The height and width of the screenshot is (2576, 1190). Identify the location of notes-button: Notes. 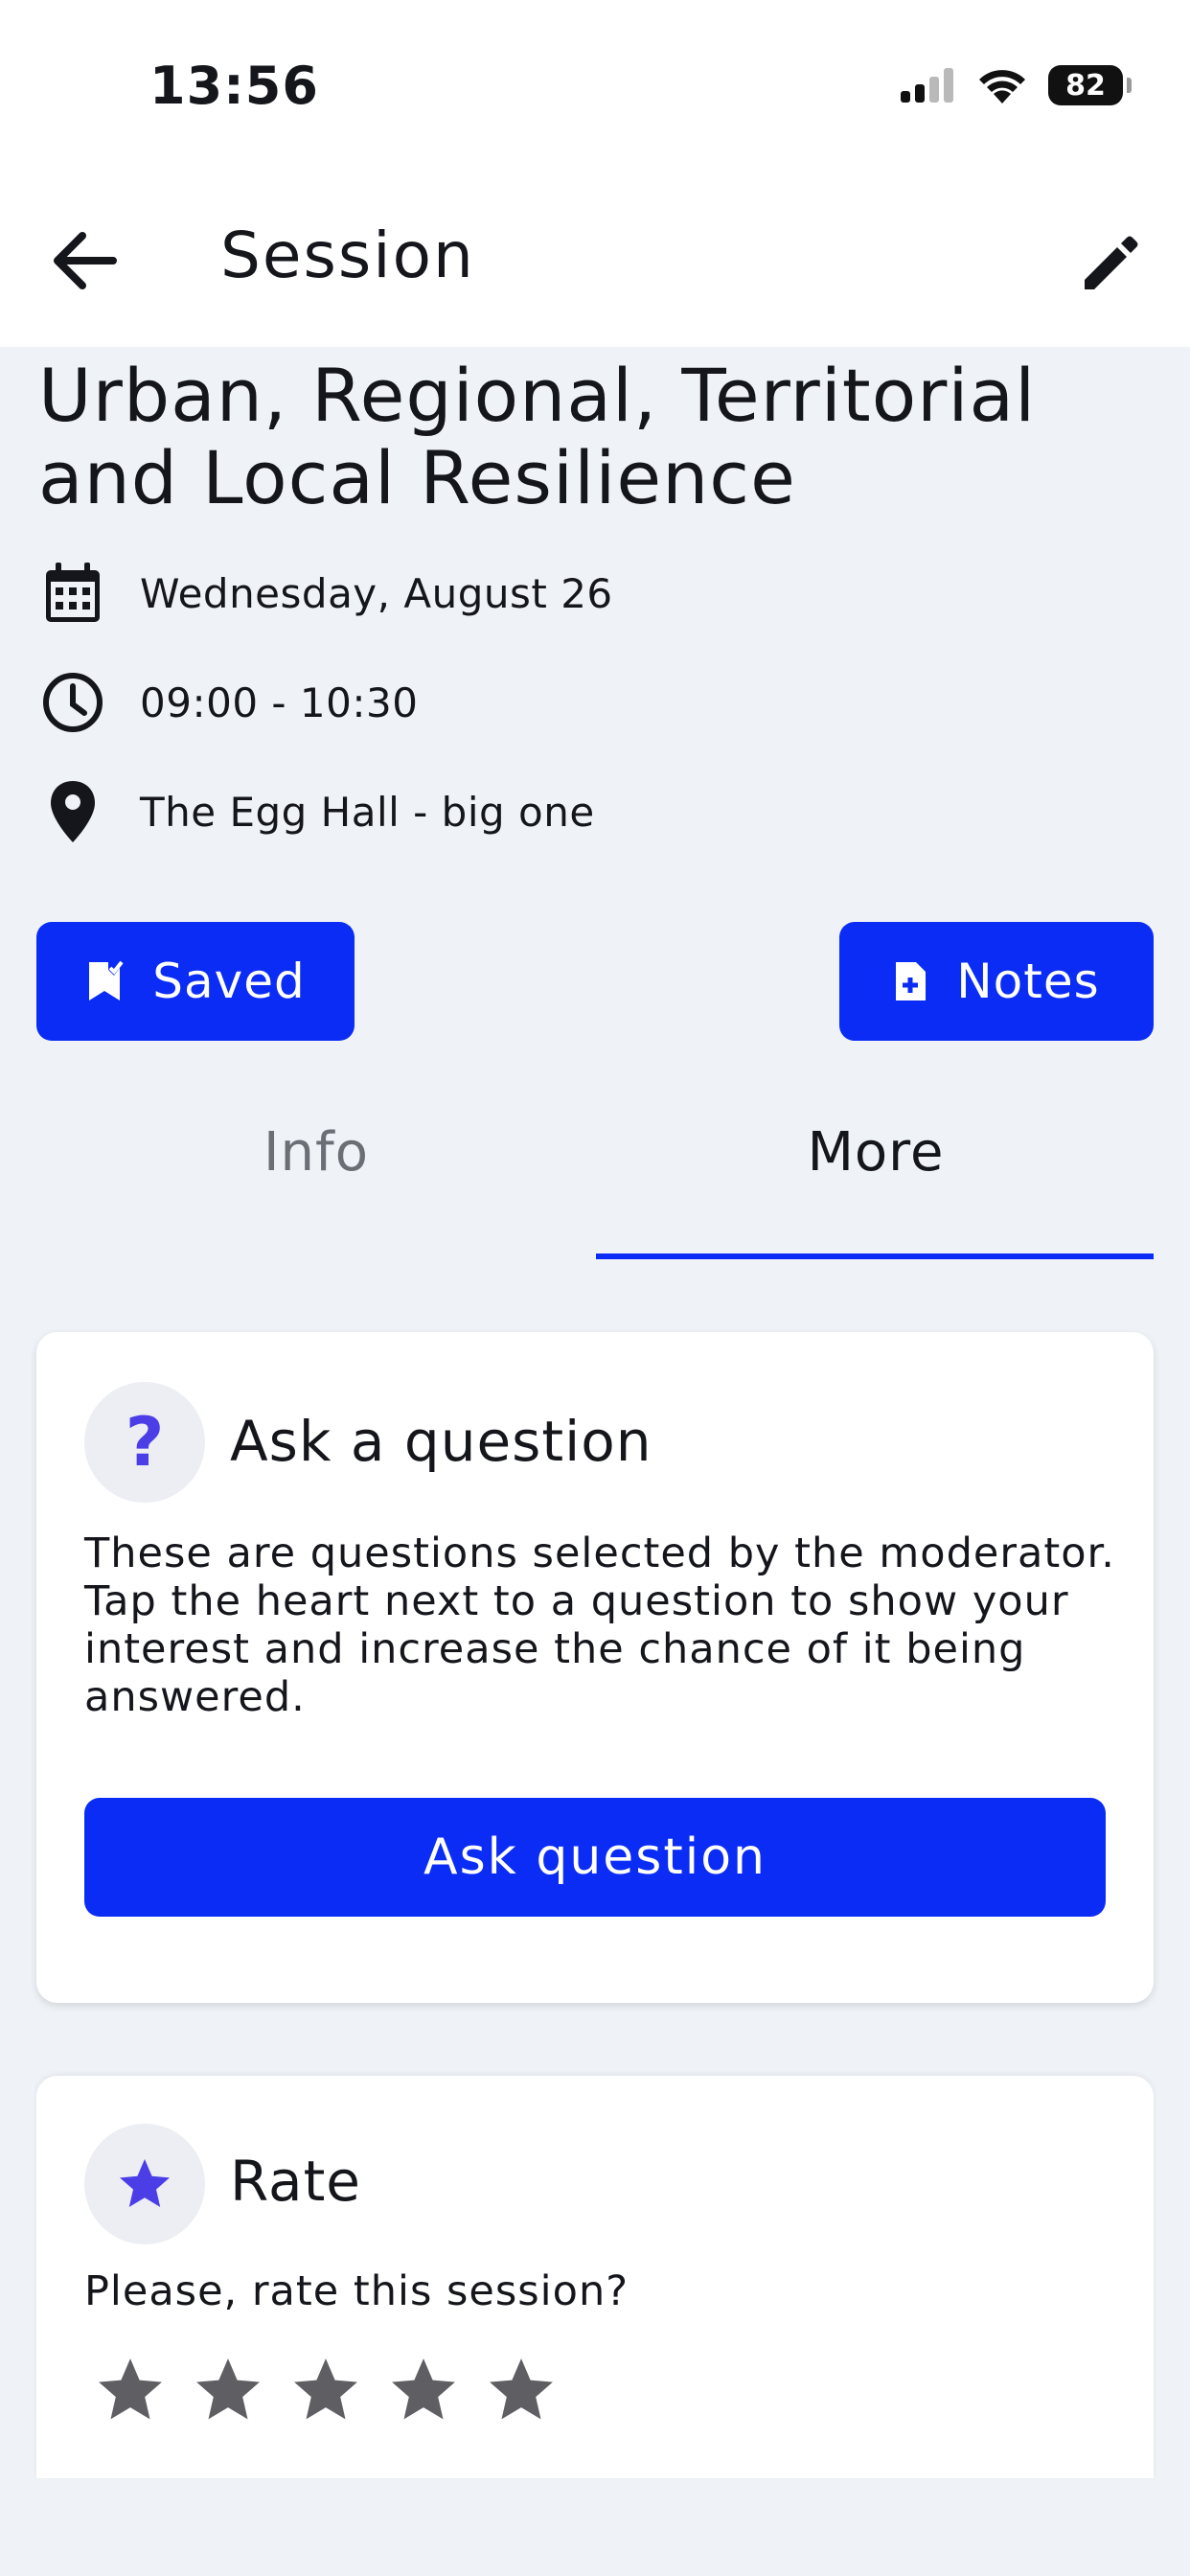
(997, 981).